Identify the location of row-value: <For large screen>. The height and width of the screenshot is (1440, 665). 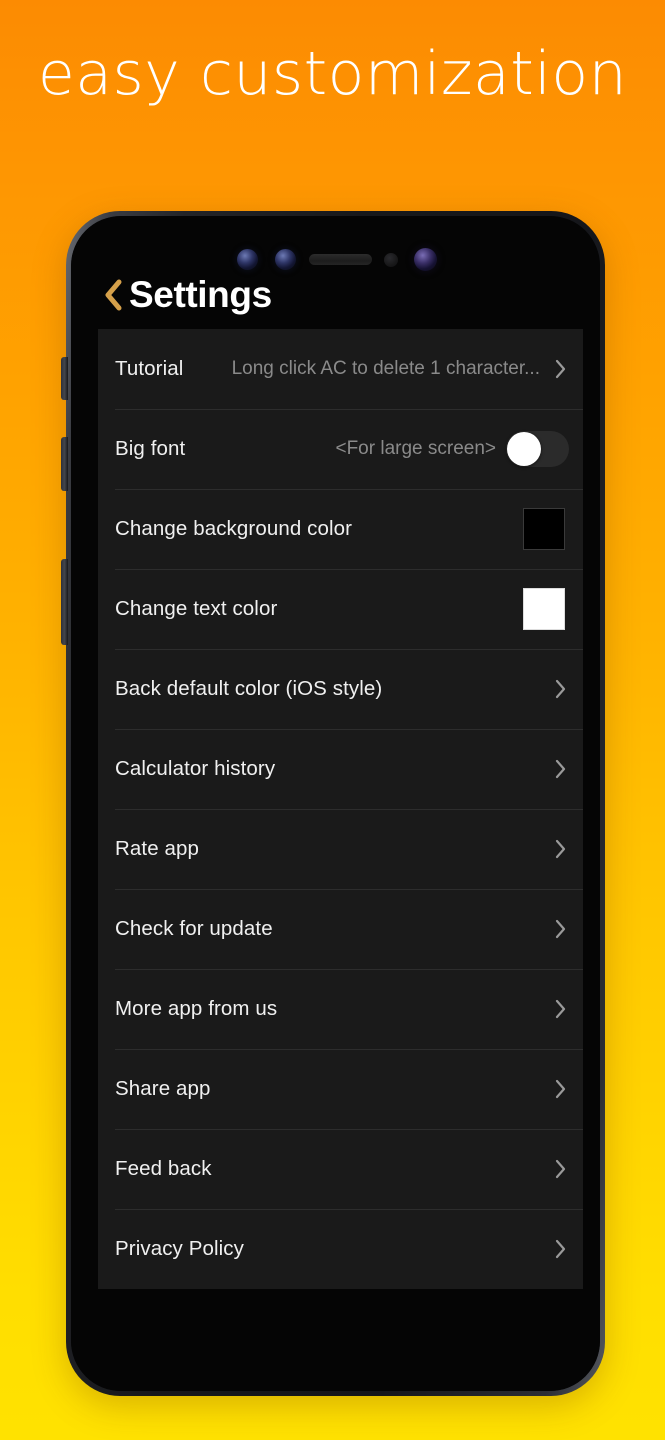
(415, 448).